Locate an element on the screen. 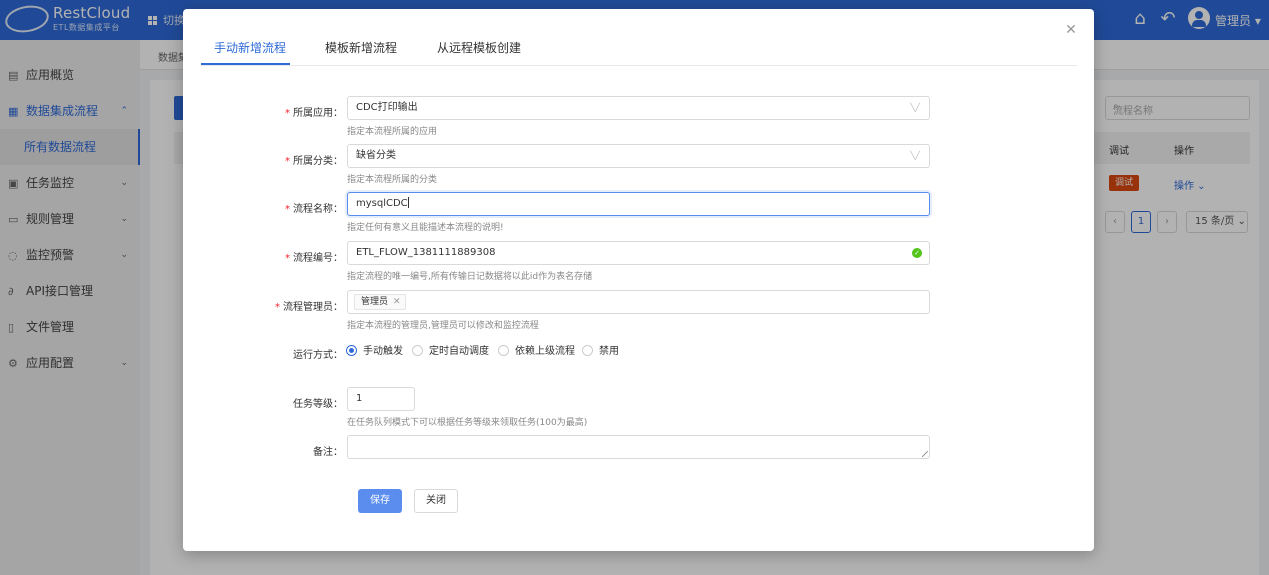  manager-tag: 管理员 ✕ is located at coordinates (380, 302).